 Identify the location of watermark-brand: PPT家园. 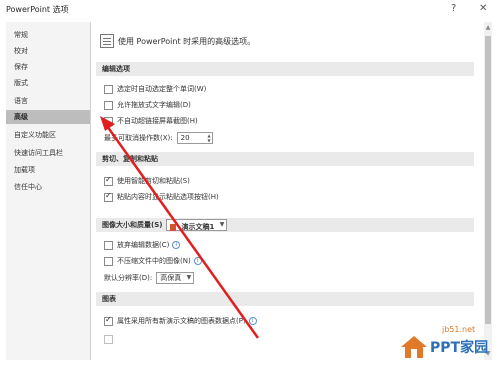
(459, 348).